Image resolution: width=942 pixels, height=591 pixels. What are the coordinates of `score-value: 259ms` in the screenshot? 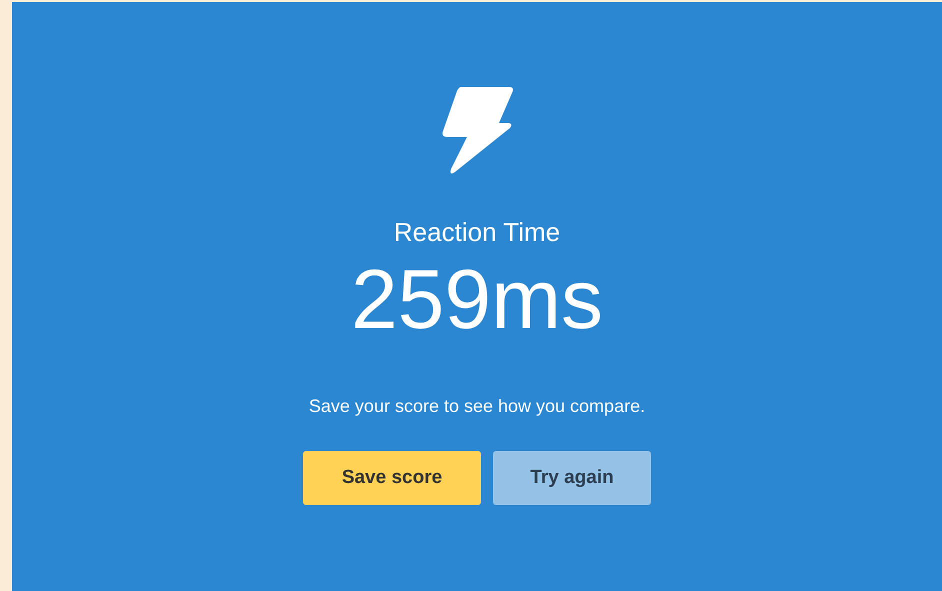 It's located at (477, 299).